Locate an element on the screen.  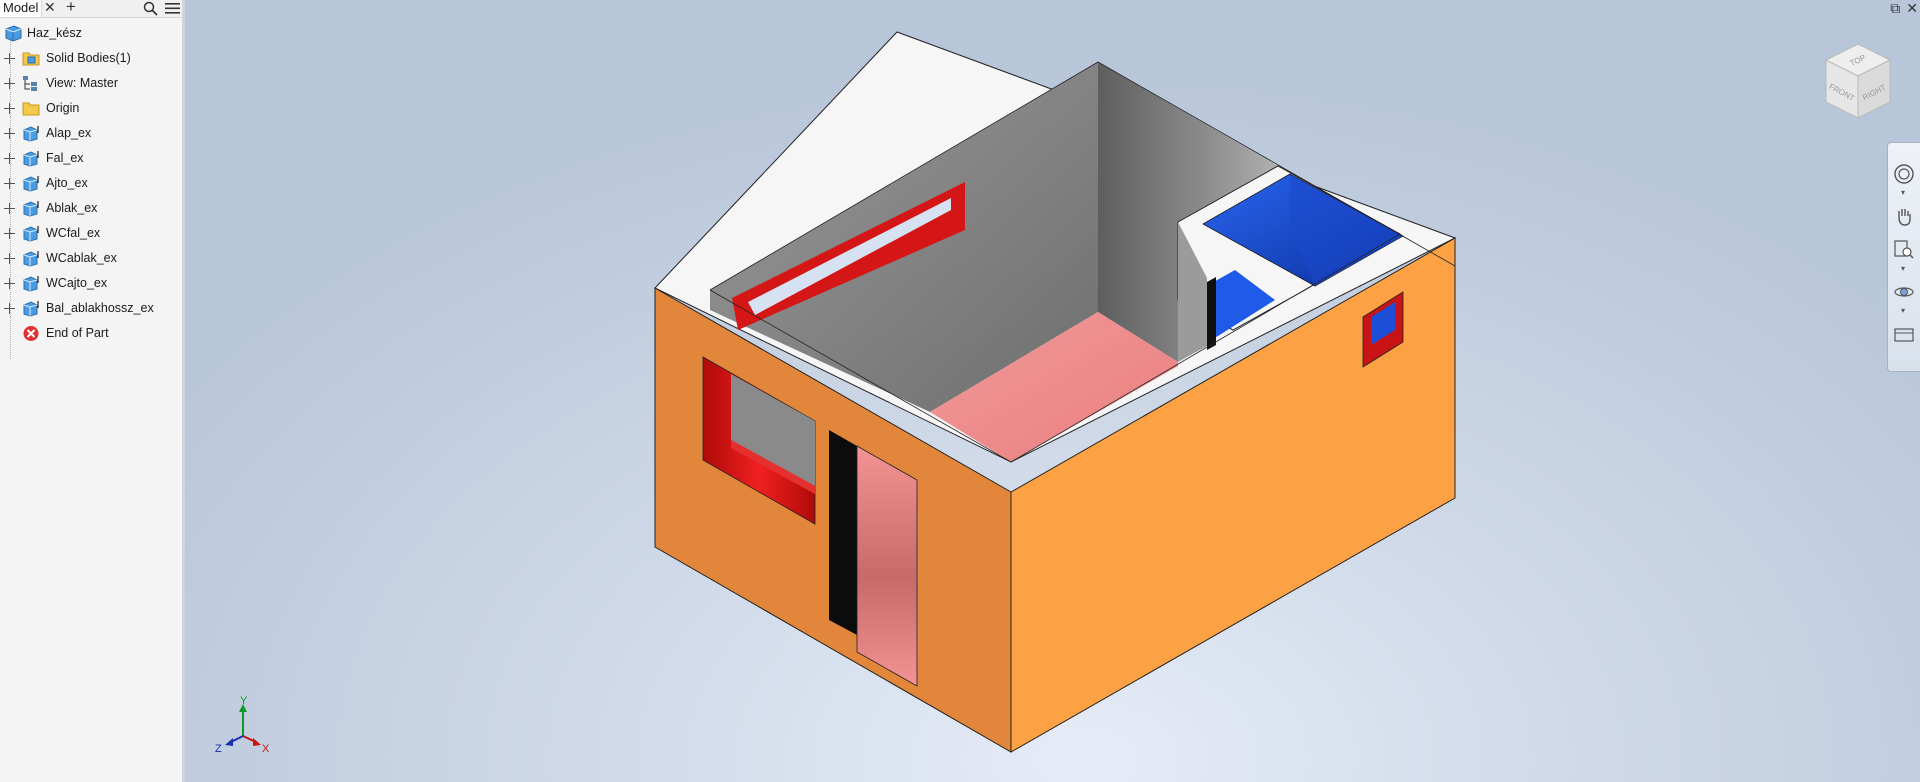
end-of-part-icon is located at coordinates (31, 333).